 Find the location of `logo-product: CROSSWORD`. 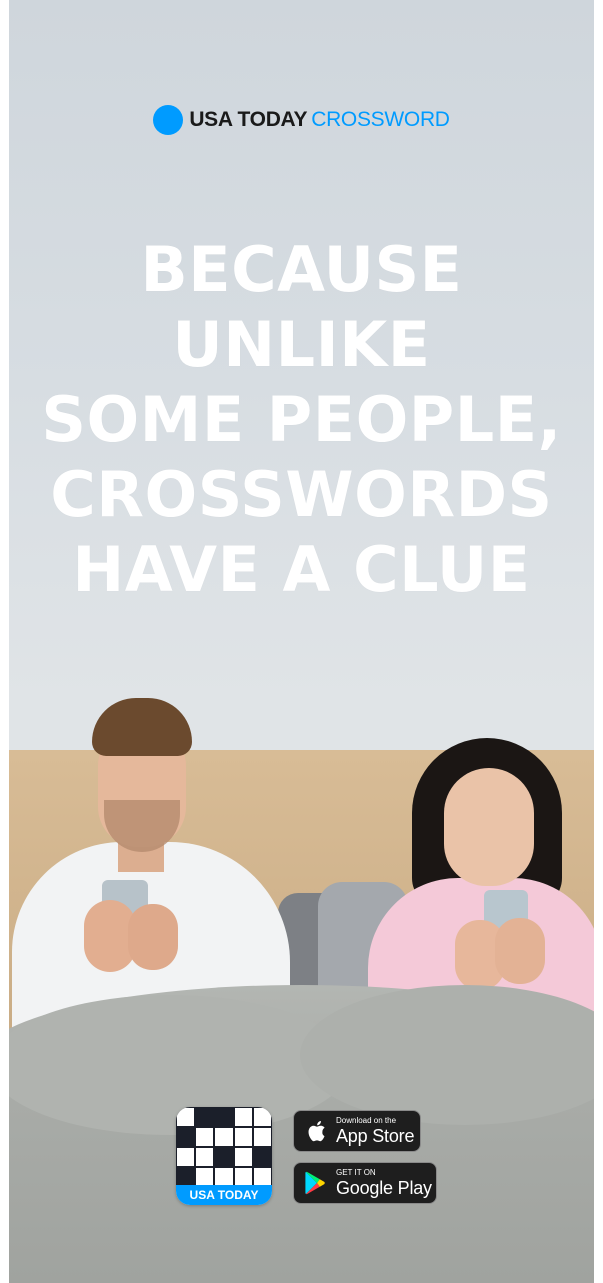

logo-product: CROSSWORD is located at coordinates (380, 119).